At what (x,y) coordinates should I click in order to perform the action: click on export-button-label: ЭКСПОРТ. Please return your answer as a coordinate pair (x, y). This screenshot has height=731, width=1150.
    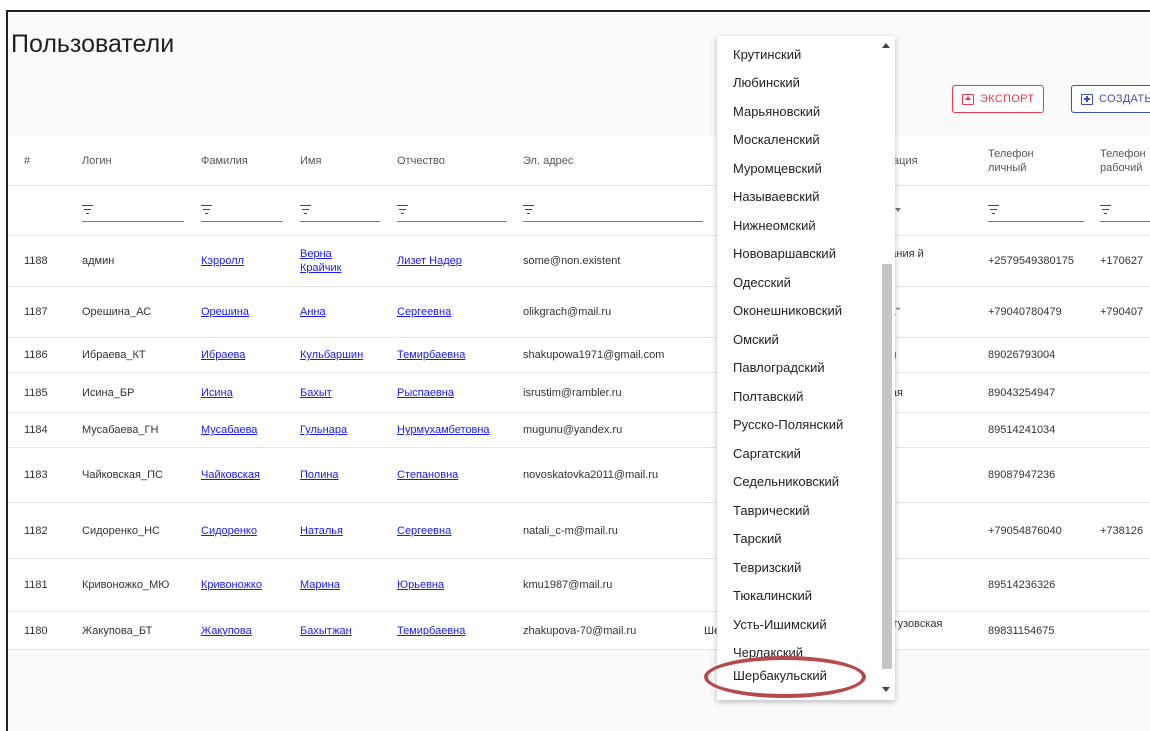
    Looking at the image, I should click on (1007, 99).